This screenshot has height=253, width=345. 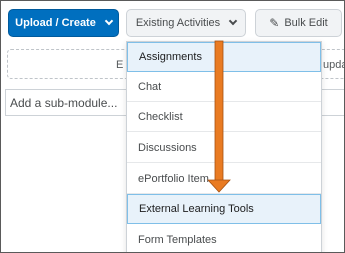 I want to click on existing-activities-button: Existing Activities, so click(x=186, y=23).